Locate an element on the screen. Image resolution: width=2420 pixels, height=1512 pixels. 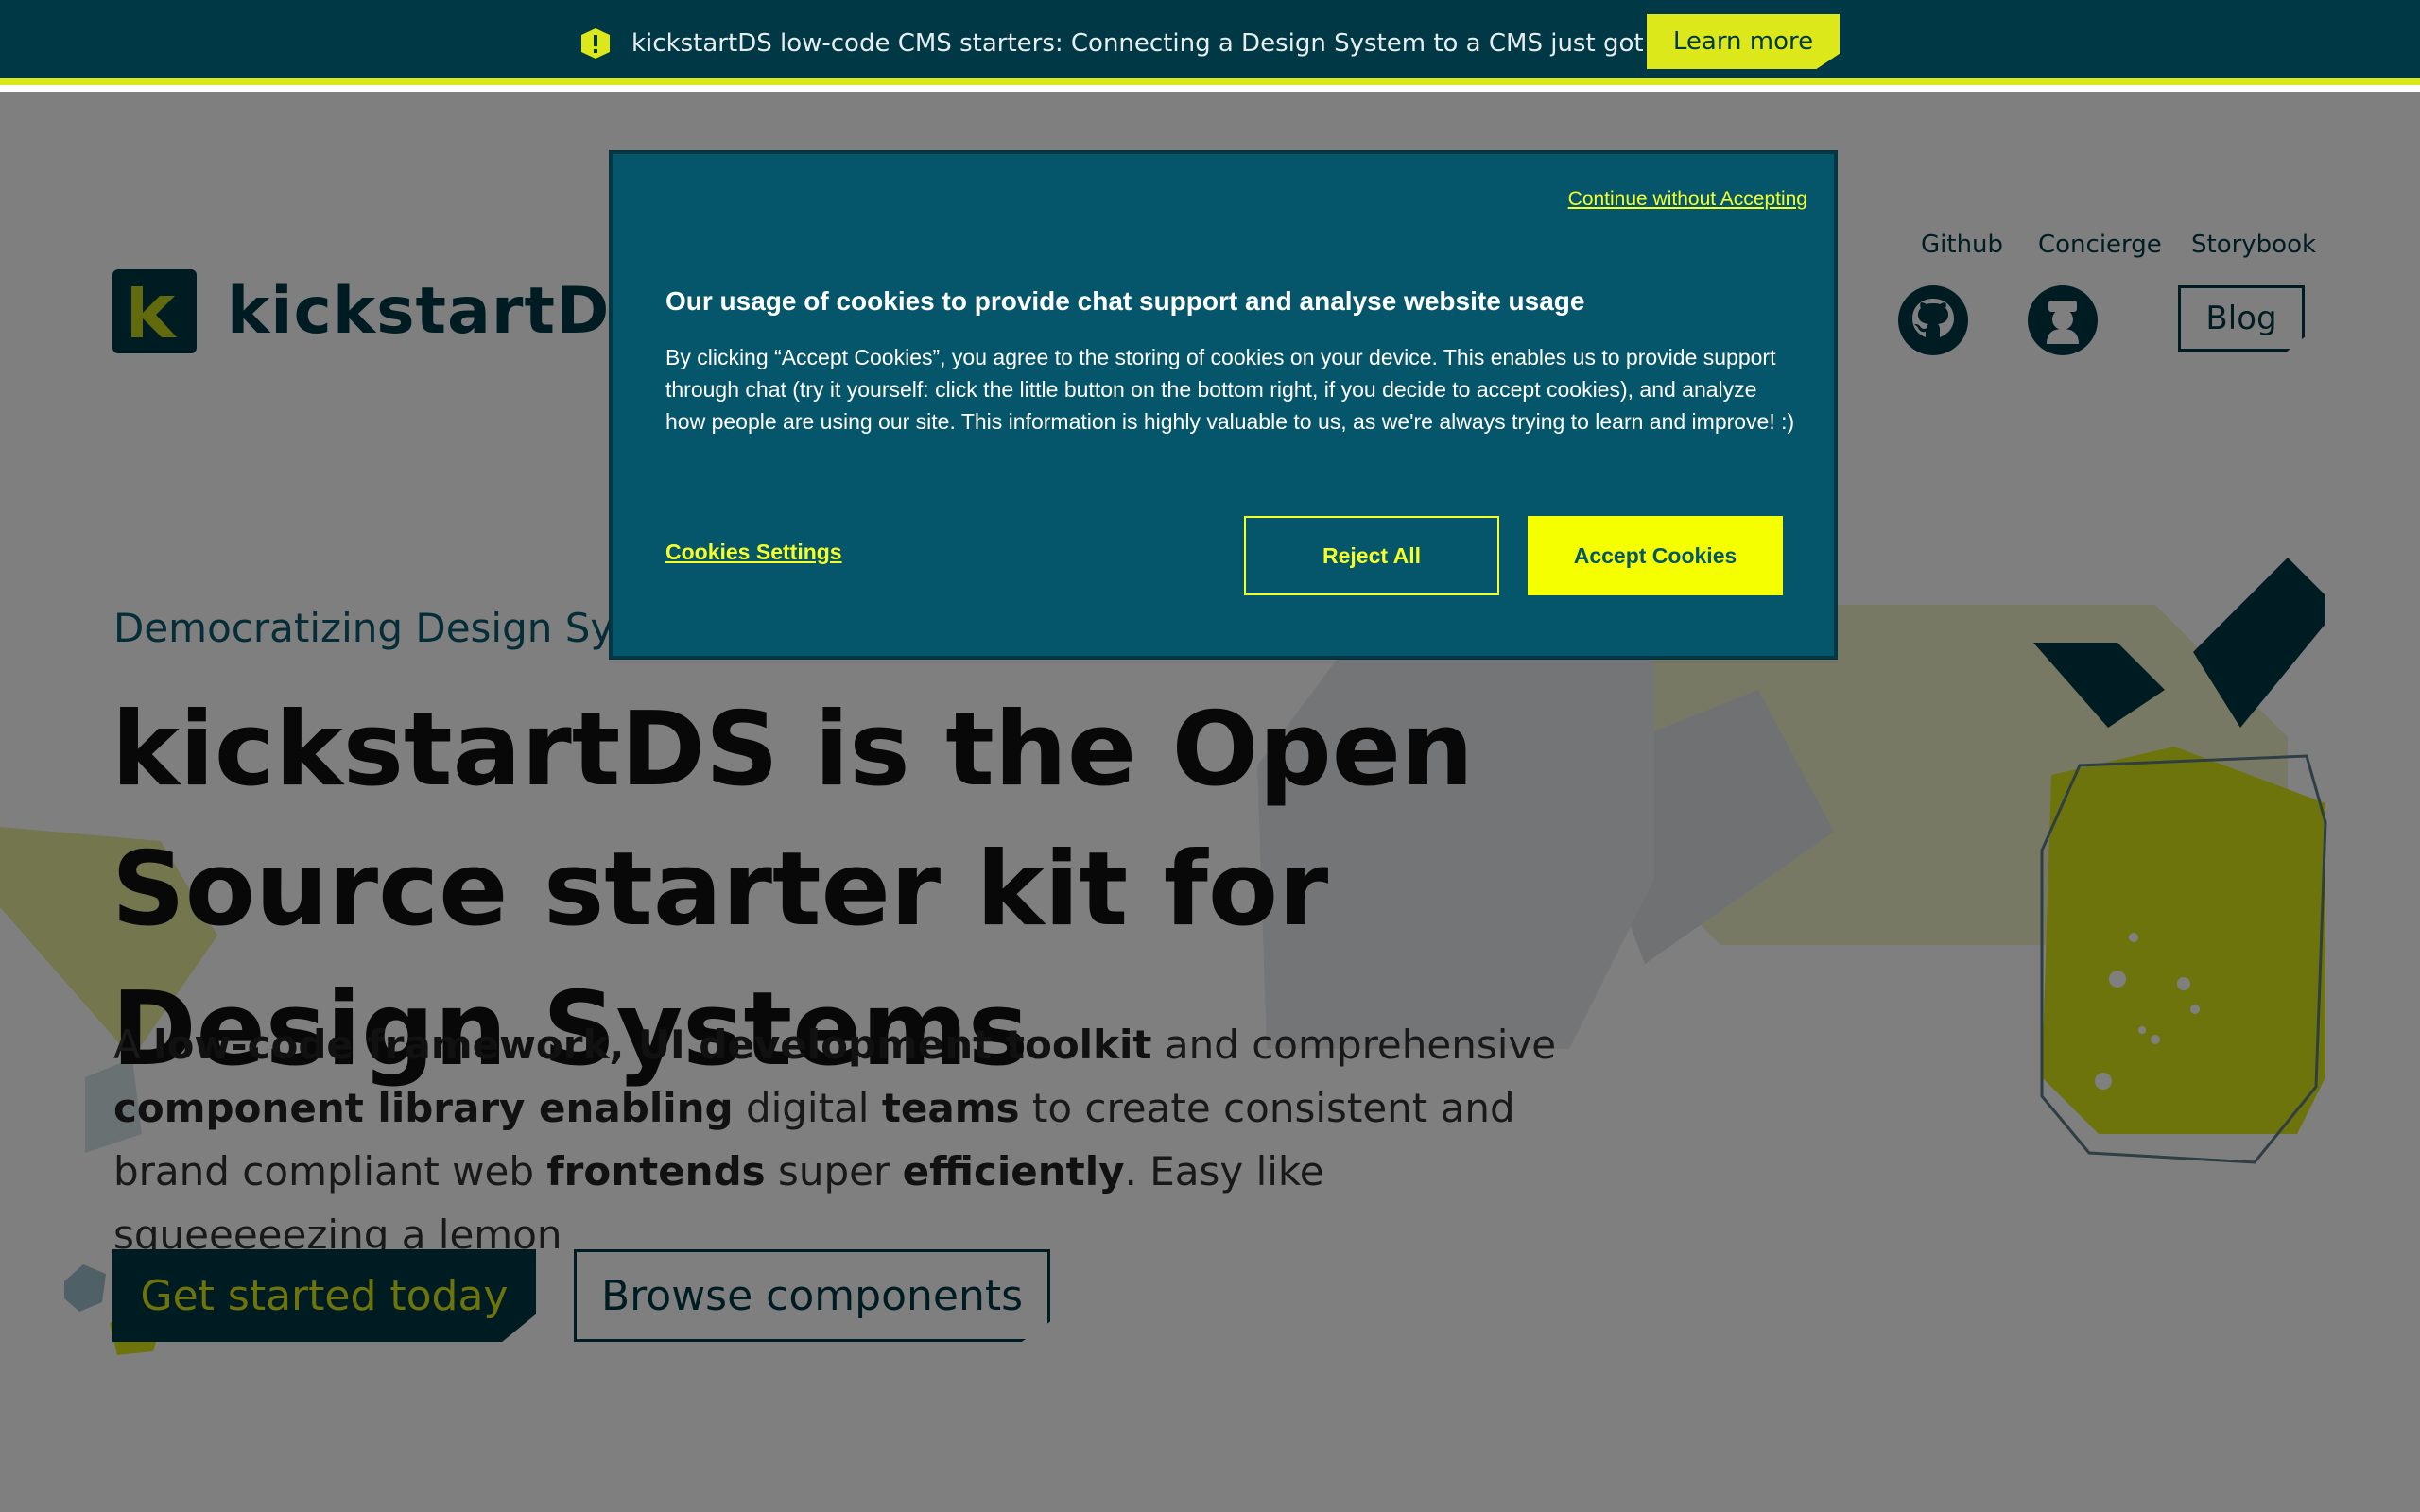
accept-cookies-button: Accept Cookies is located at coordinates (1655, 555).